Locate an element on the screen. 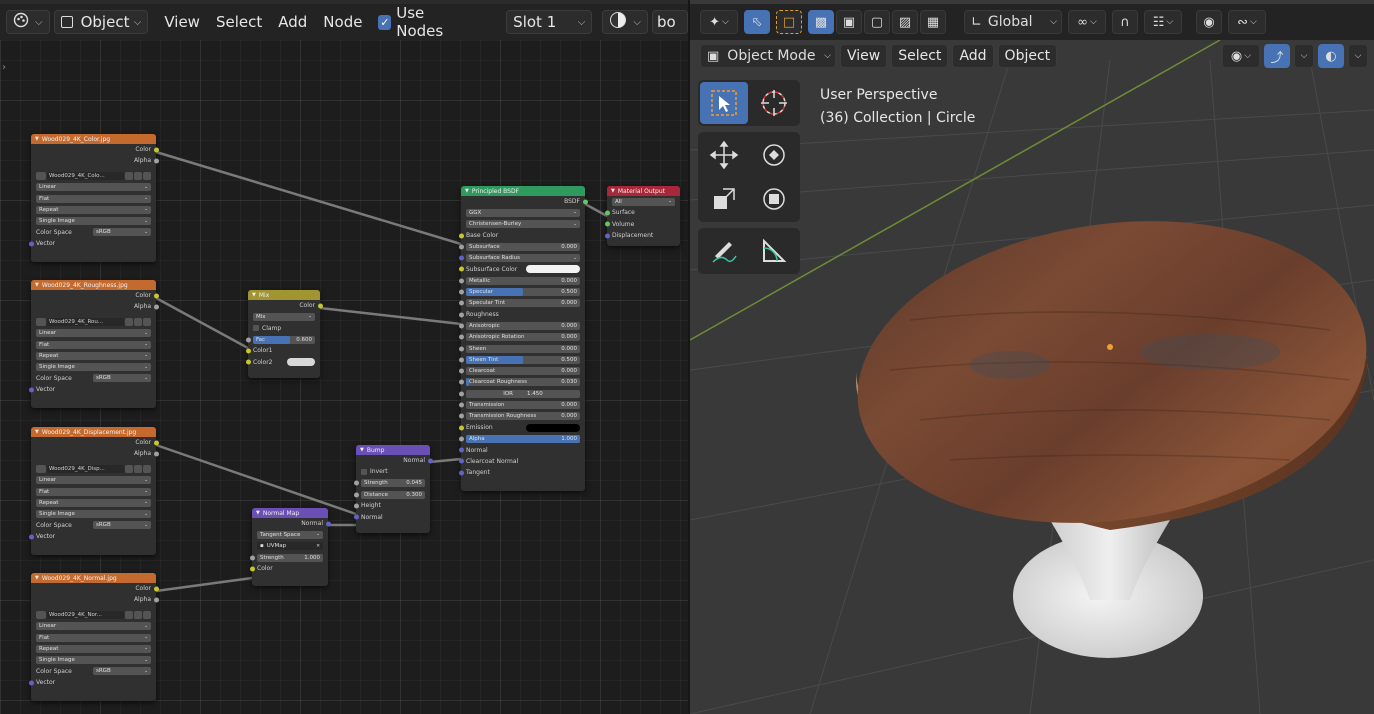 This screenshot has width=1374, height=714. proportional-falloff-dropdown: ∾ ⌵ is located at coordinates (1247, 22).